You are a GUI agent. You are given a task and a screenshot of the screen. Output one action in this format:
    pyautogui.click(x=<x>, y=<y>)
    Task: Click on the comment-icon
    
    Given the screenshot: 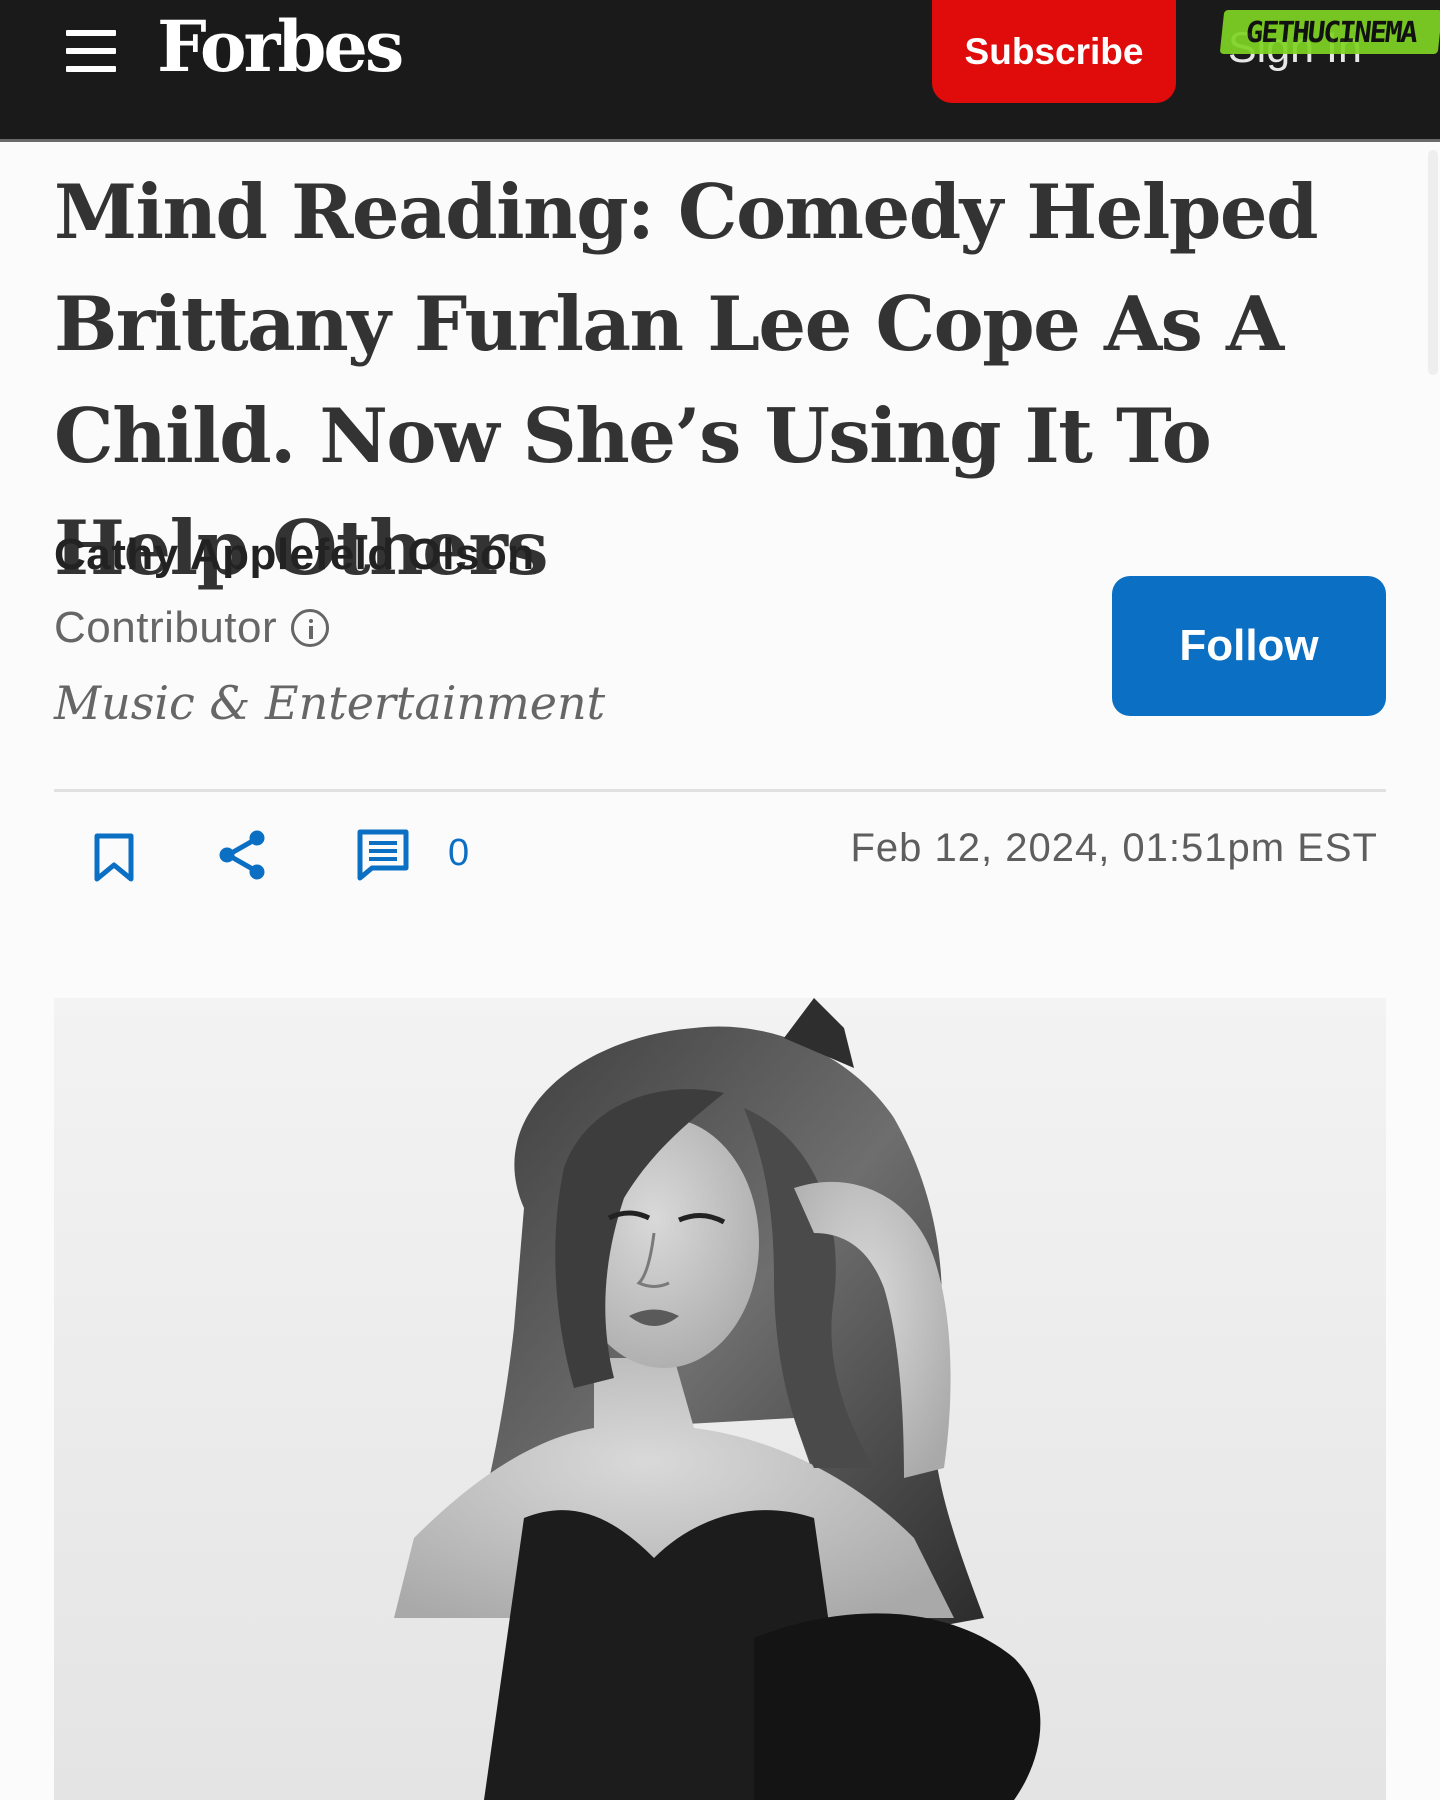 What is the action you would take?
    pyautogui.click(x=383, y=855)
    